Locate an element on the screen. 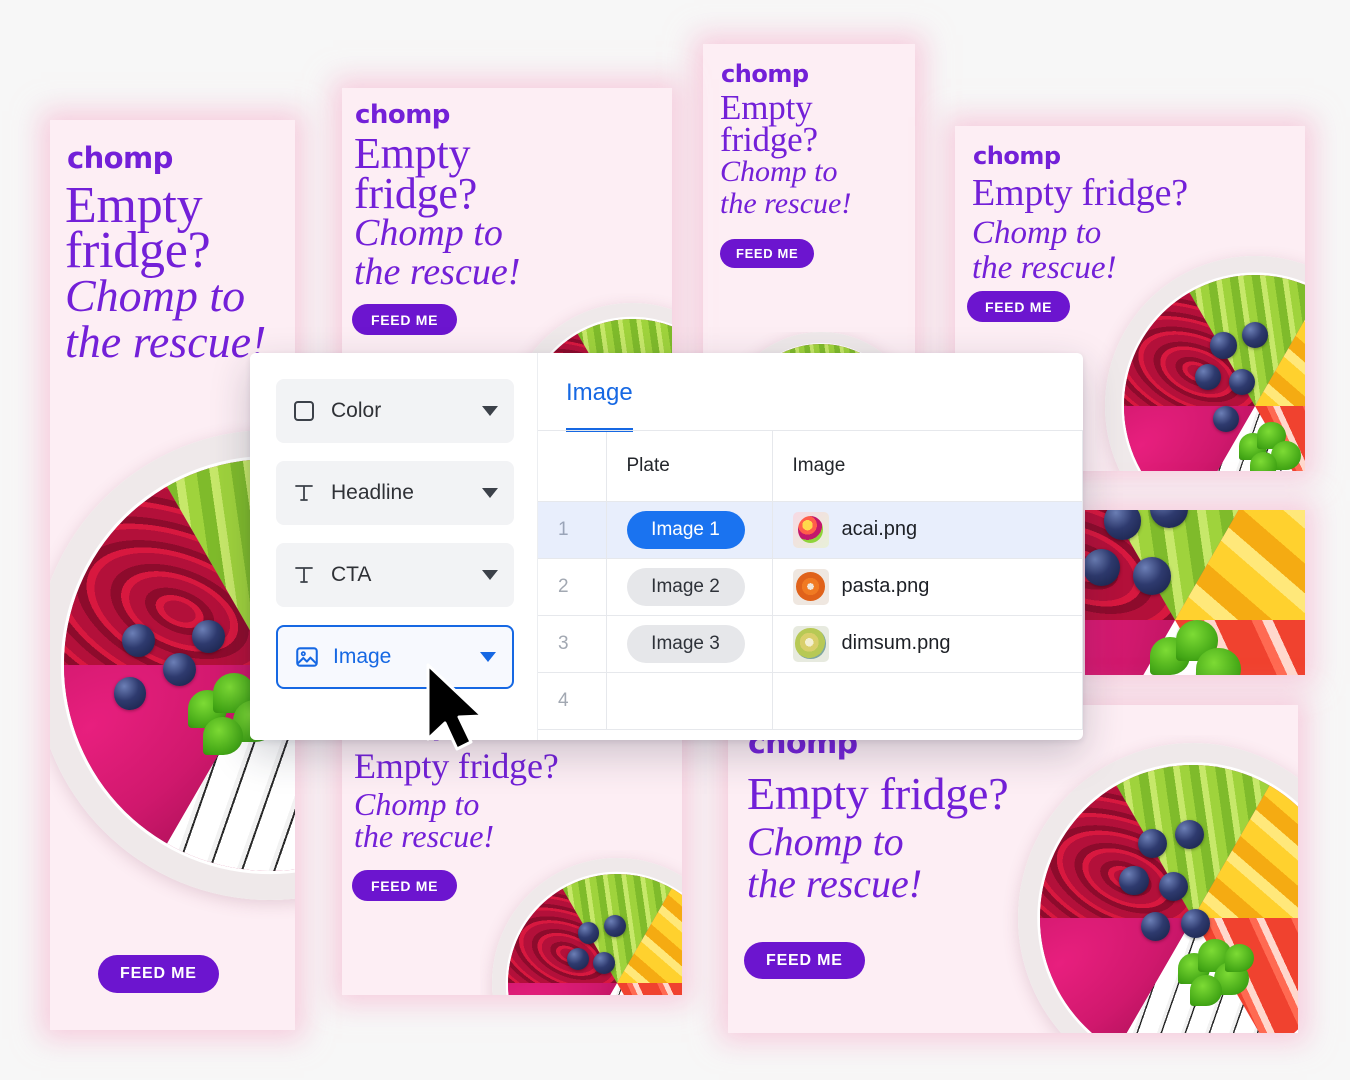  plate-cell: Image 3 is located at coordinates (689, 644).